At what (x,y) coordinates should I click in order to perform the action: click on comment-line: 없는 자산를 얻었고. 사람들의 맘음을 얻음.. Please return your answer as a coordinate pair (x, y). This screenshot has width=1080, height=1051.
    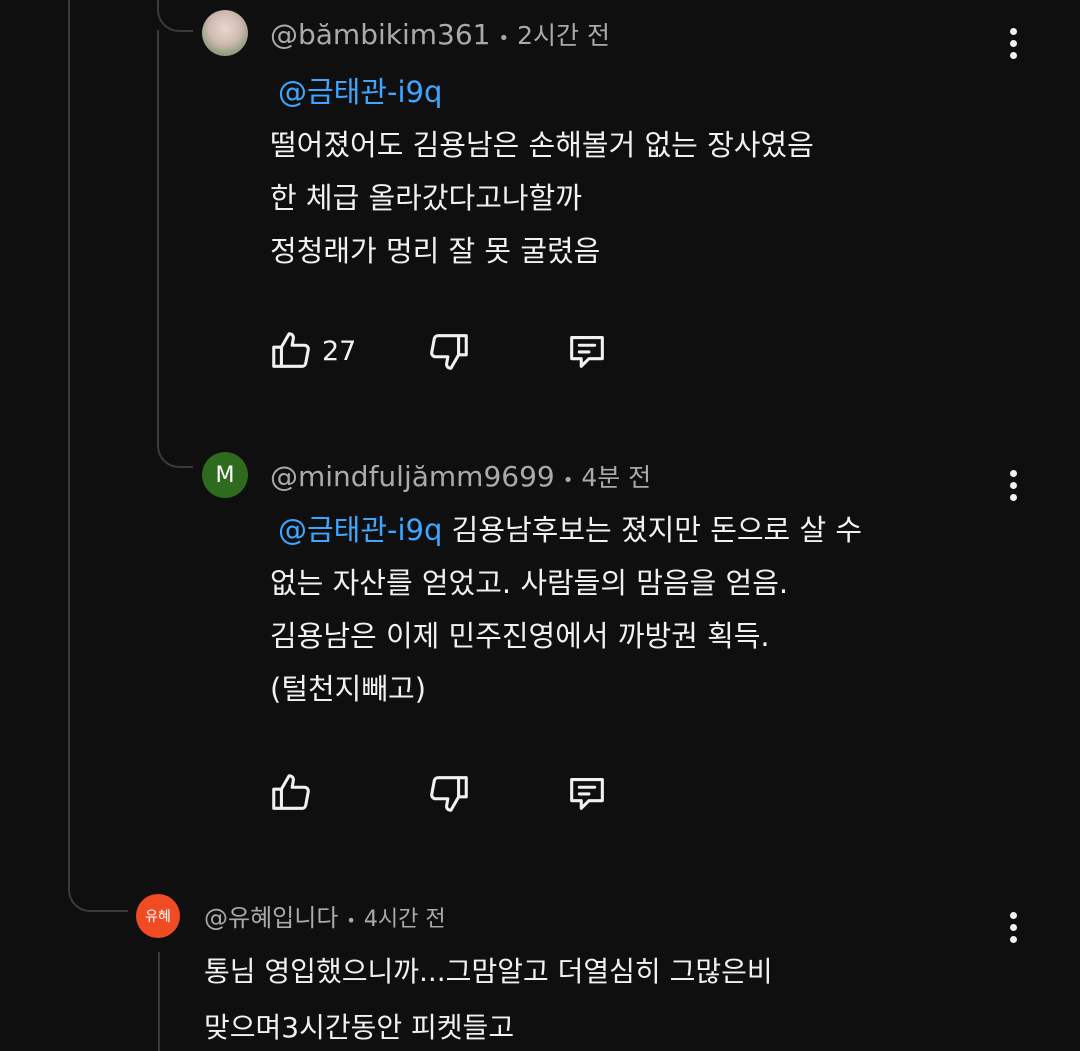
    Looking at the image, I should click on (529, 583).